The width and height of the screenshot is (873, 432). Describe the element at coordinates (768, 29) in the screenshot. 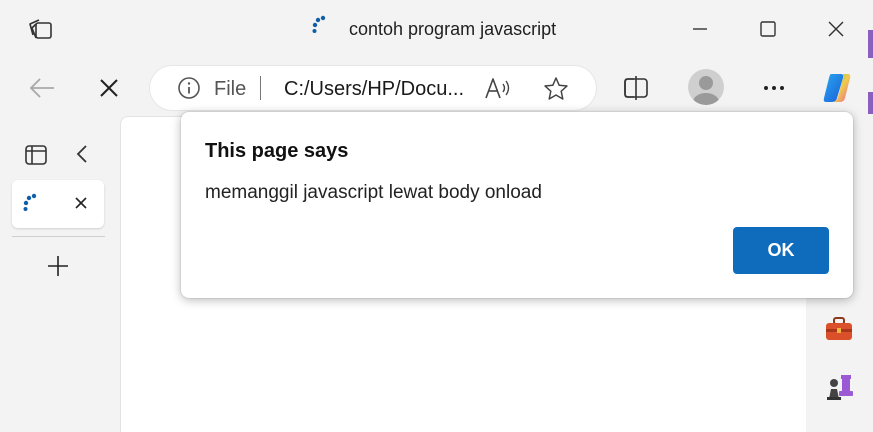

I see `maximize-icon` at that location.